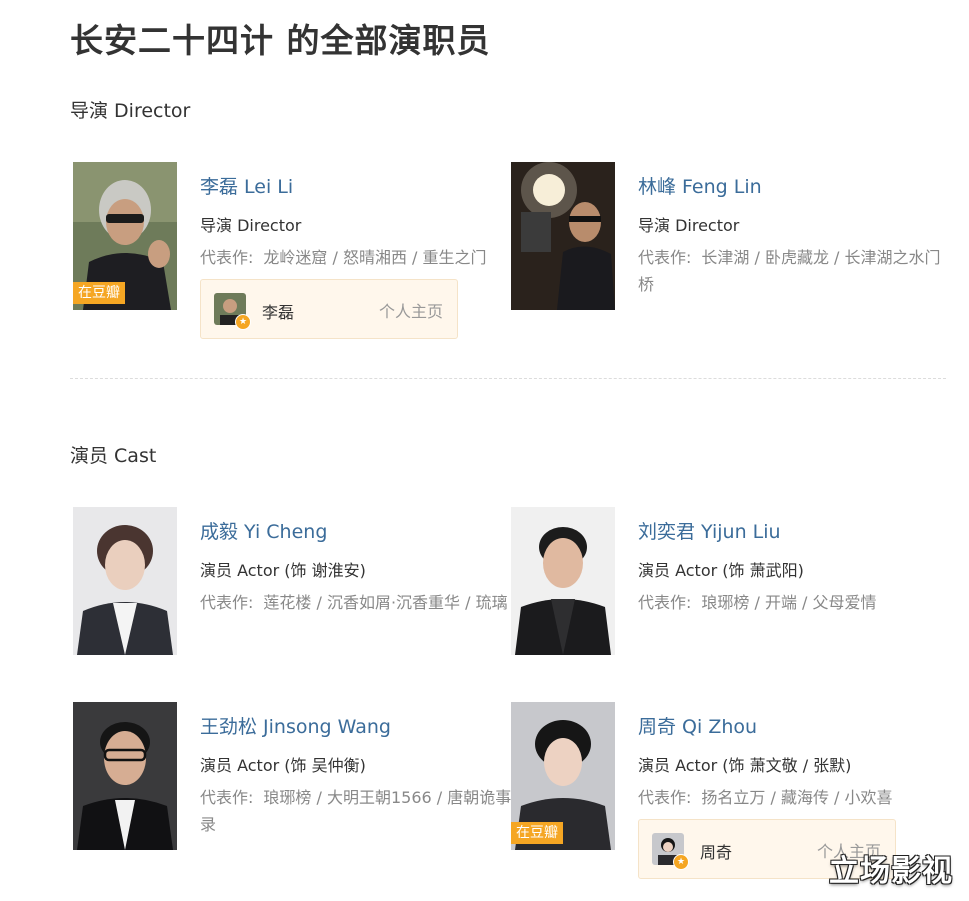  I want to click on watermark: 立场影视, so click(891, 871).